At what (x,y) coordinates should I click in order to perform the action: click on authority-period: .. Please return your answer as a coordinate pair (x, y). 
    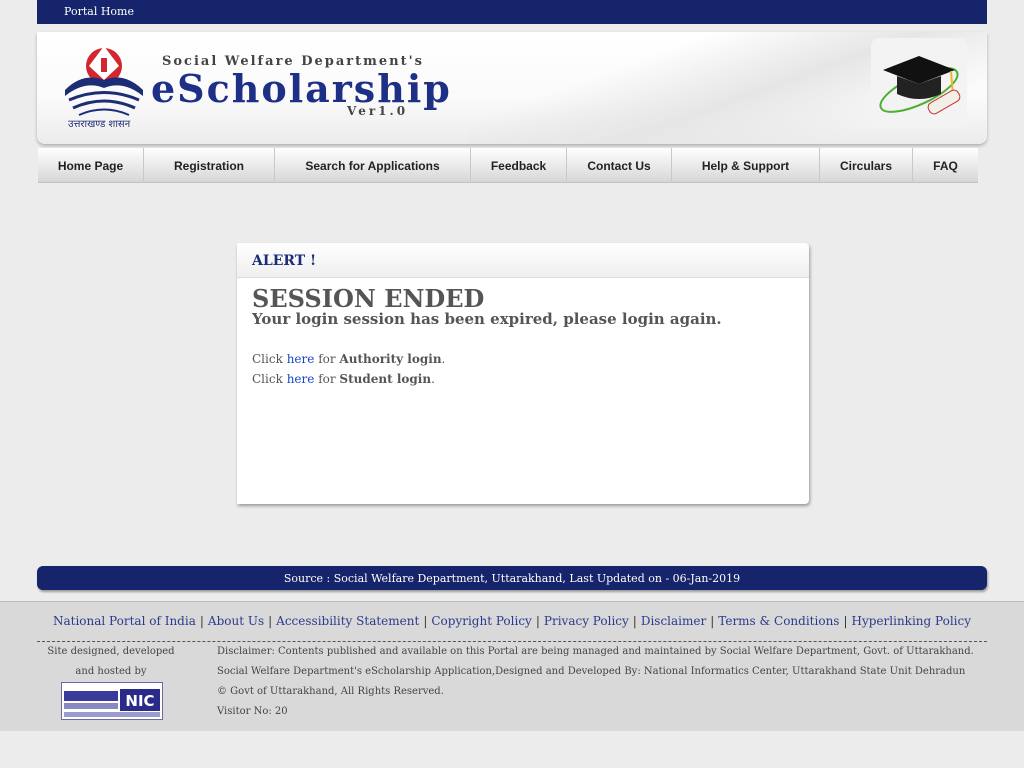
    Looking at the image, I should click on (443, 359).